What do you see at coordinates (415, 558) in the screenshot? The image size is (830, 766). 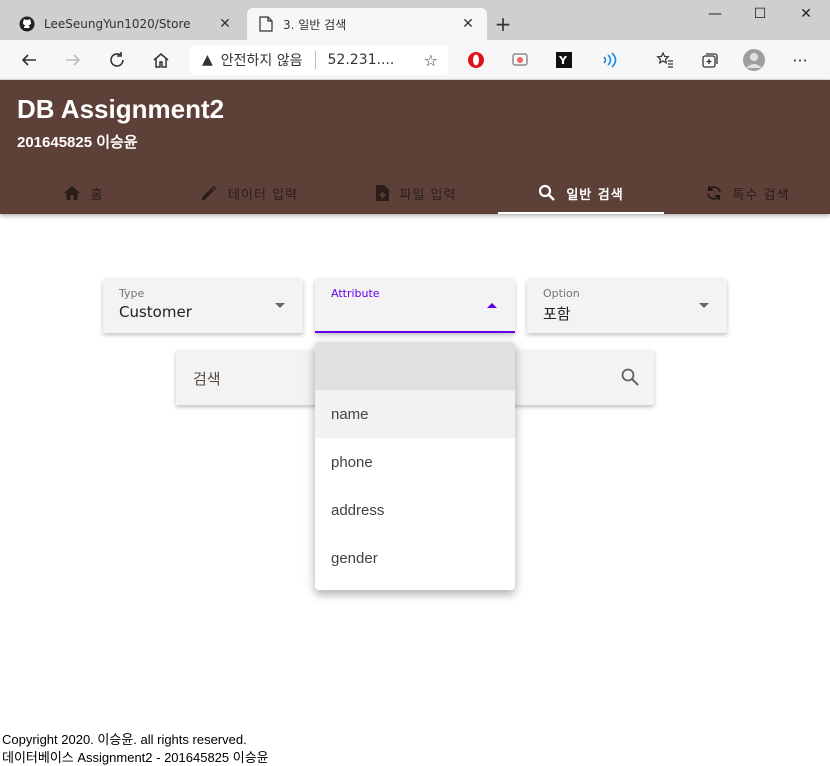 I see `menu-item-gender: gender` at bounding box center [415, 558].